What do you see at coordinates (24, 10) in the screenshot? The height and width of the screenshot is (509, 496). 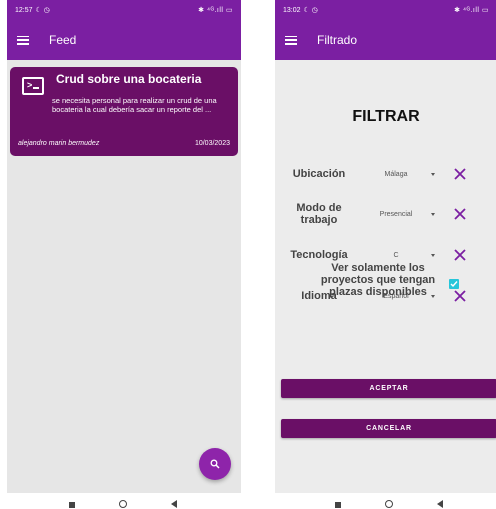 I see `status-time: 12:57` at bounding box center [24, 10].